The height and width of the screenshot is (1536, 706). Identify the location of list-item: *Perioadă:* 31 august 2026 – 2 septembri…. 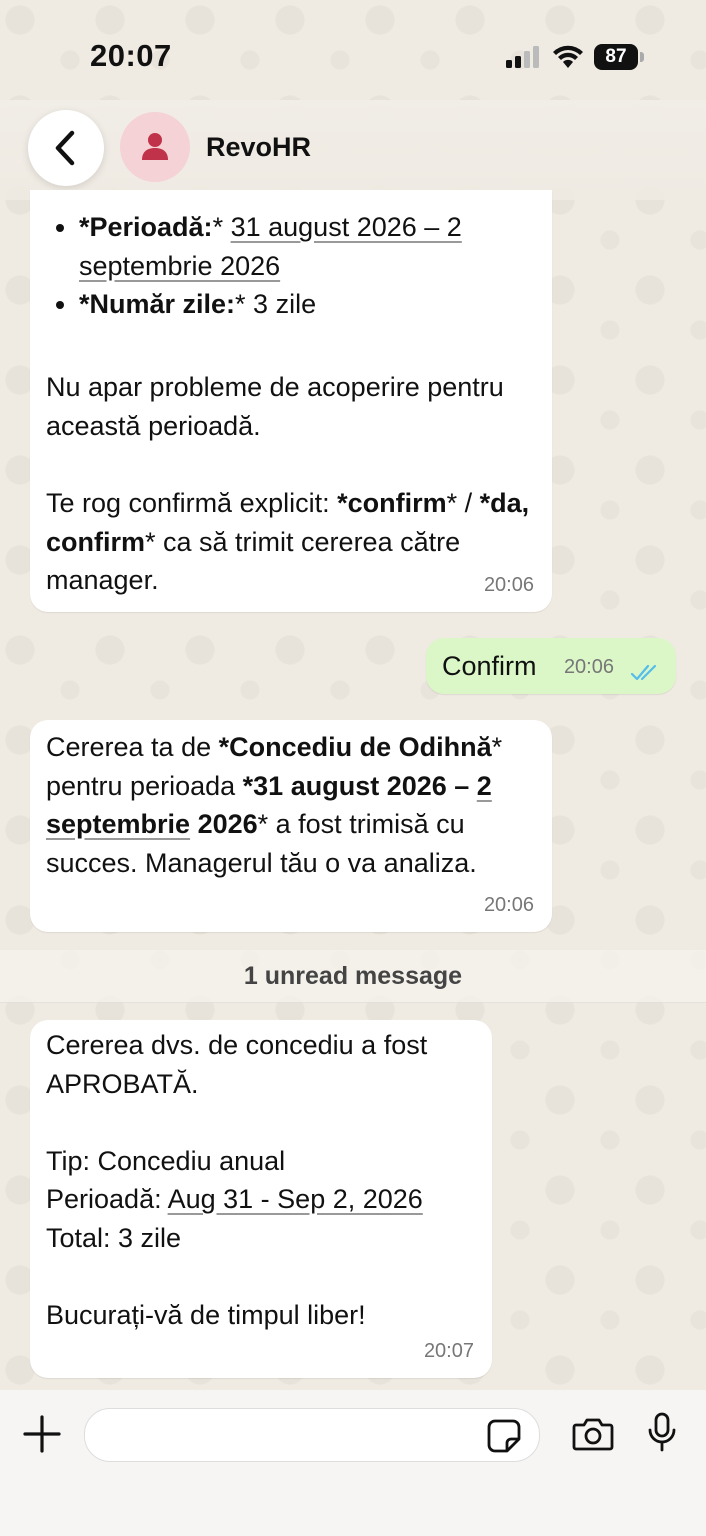
(270, 246).